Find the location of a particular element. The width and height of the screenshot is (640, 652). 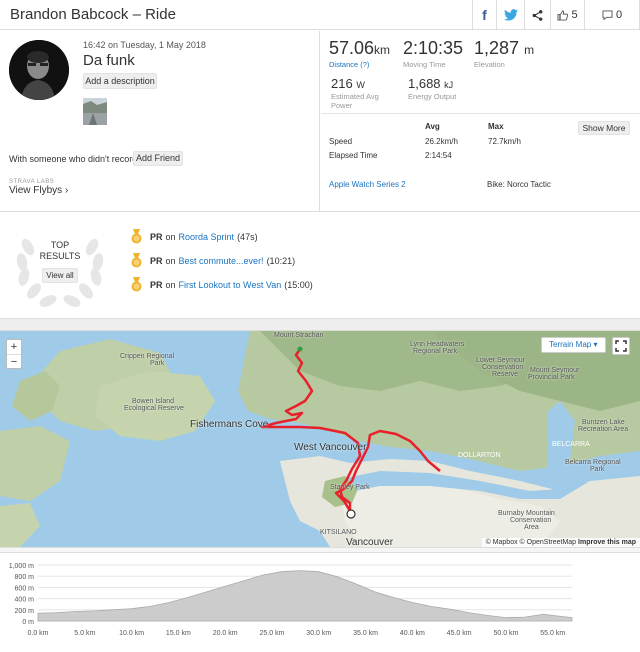

view-flybys-link: View Flybys › is located at coordinates (38, 190).